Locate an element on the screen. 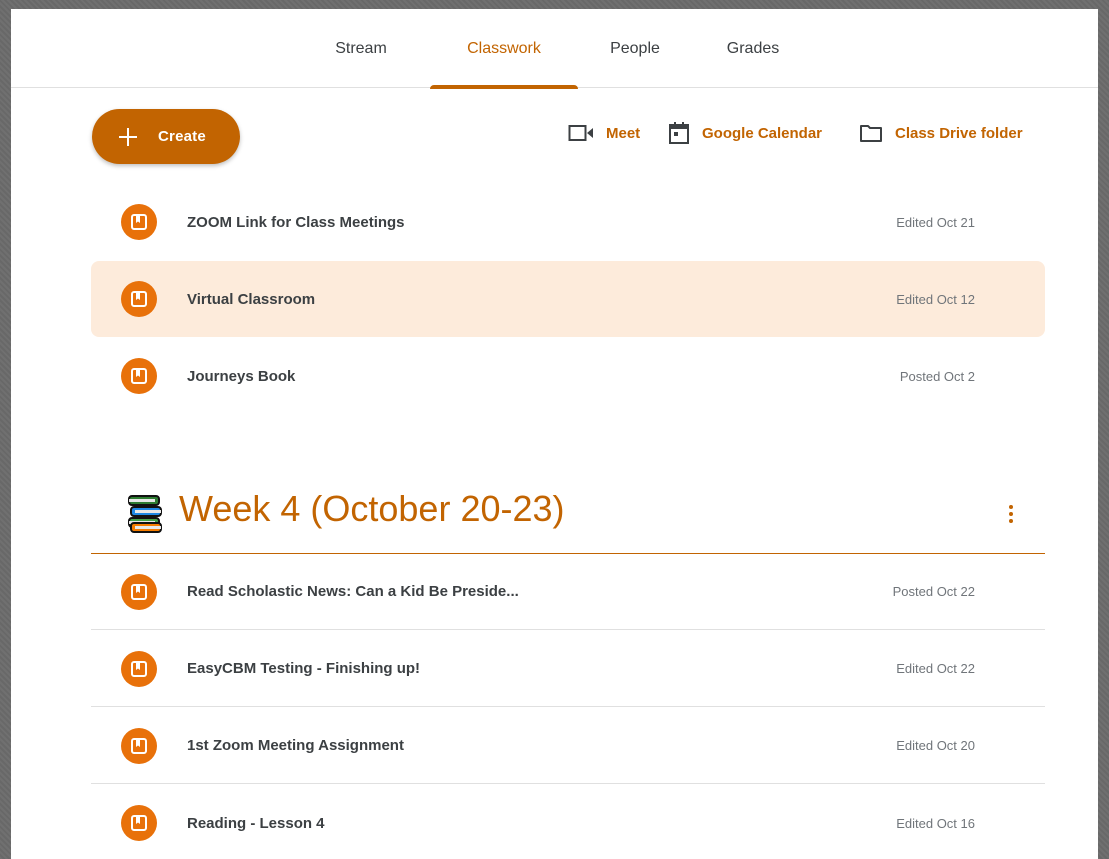 This screenshot has height=859, width=1109. books-emoji-icon is located at coordinates (145, 514).